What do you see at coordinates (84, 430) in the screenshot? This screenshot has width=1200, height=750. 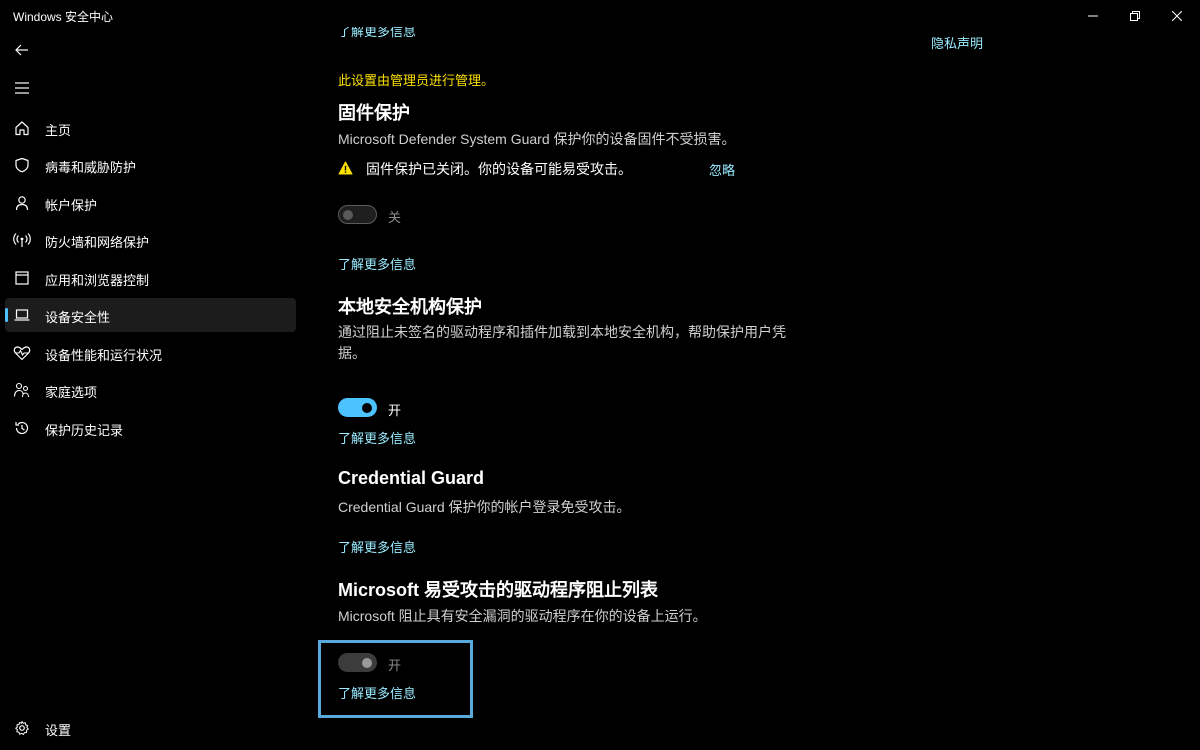 I see `sidebar-item-label: 保护历史记录` at bounding box center [84, 430].